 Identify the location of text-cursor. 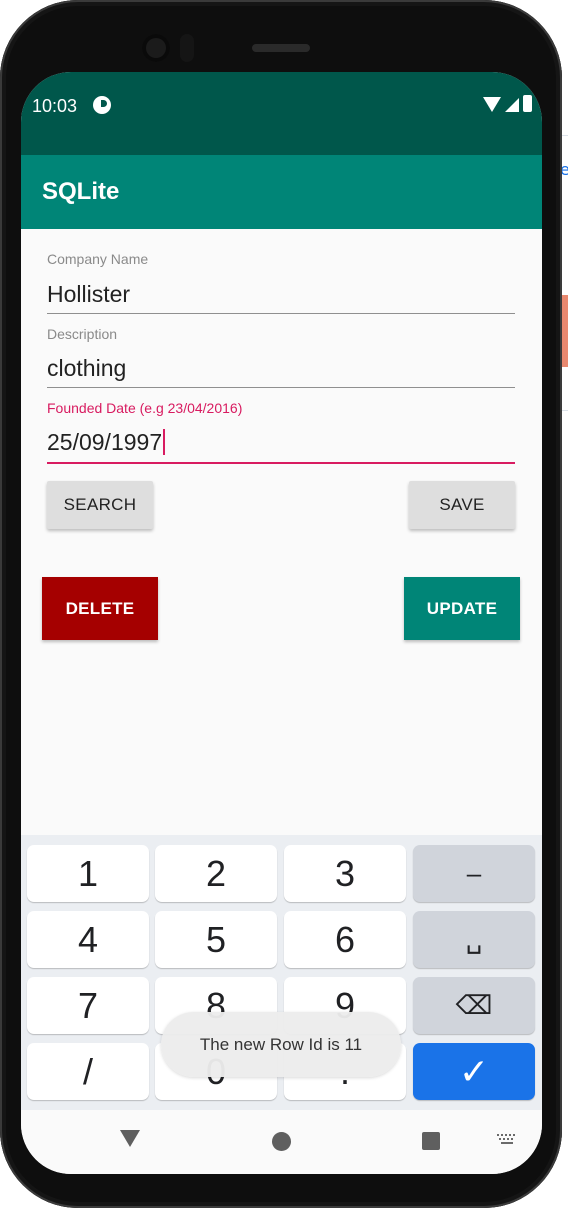
(164, 442).